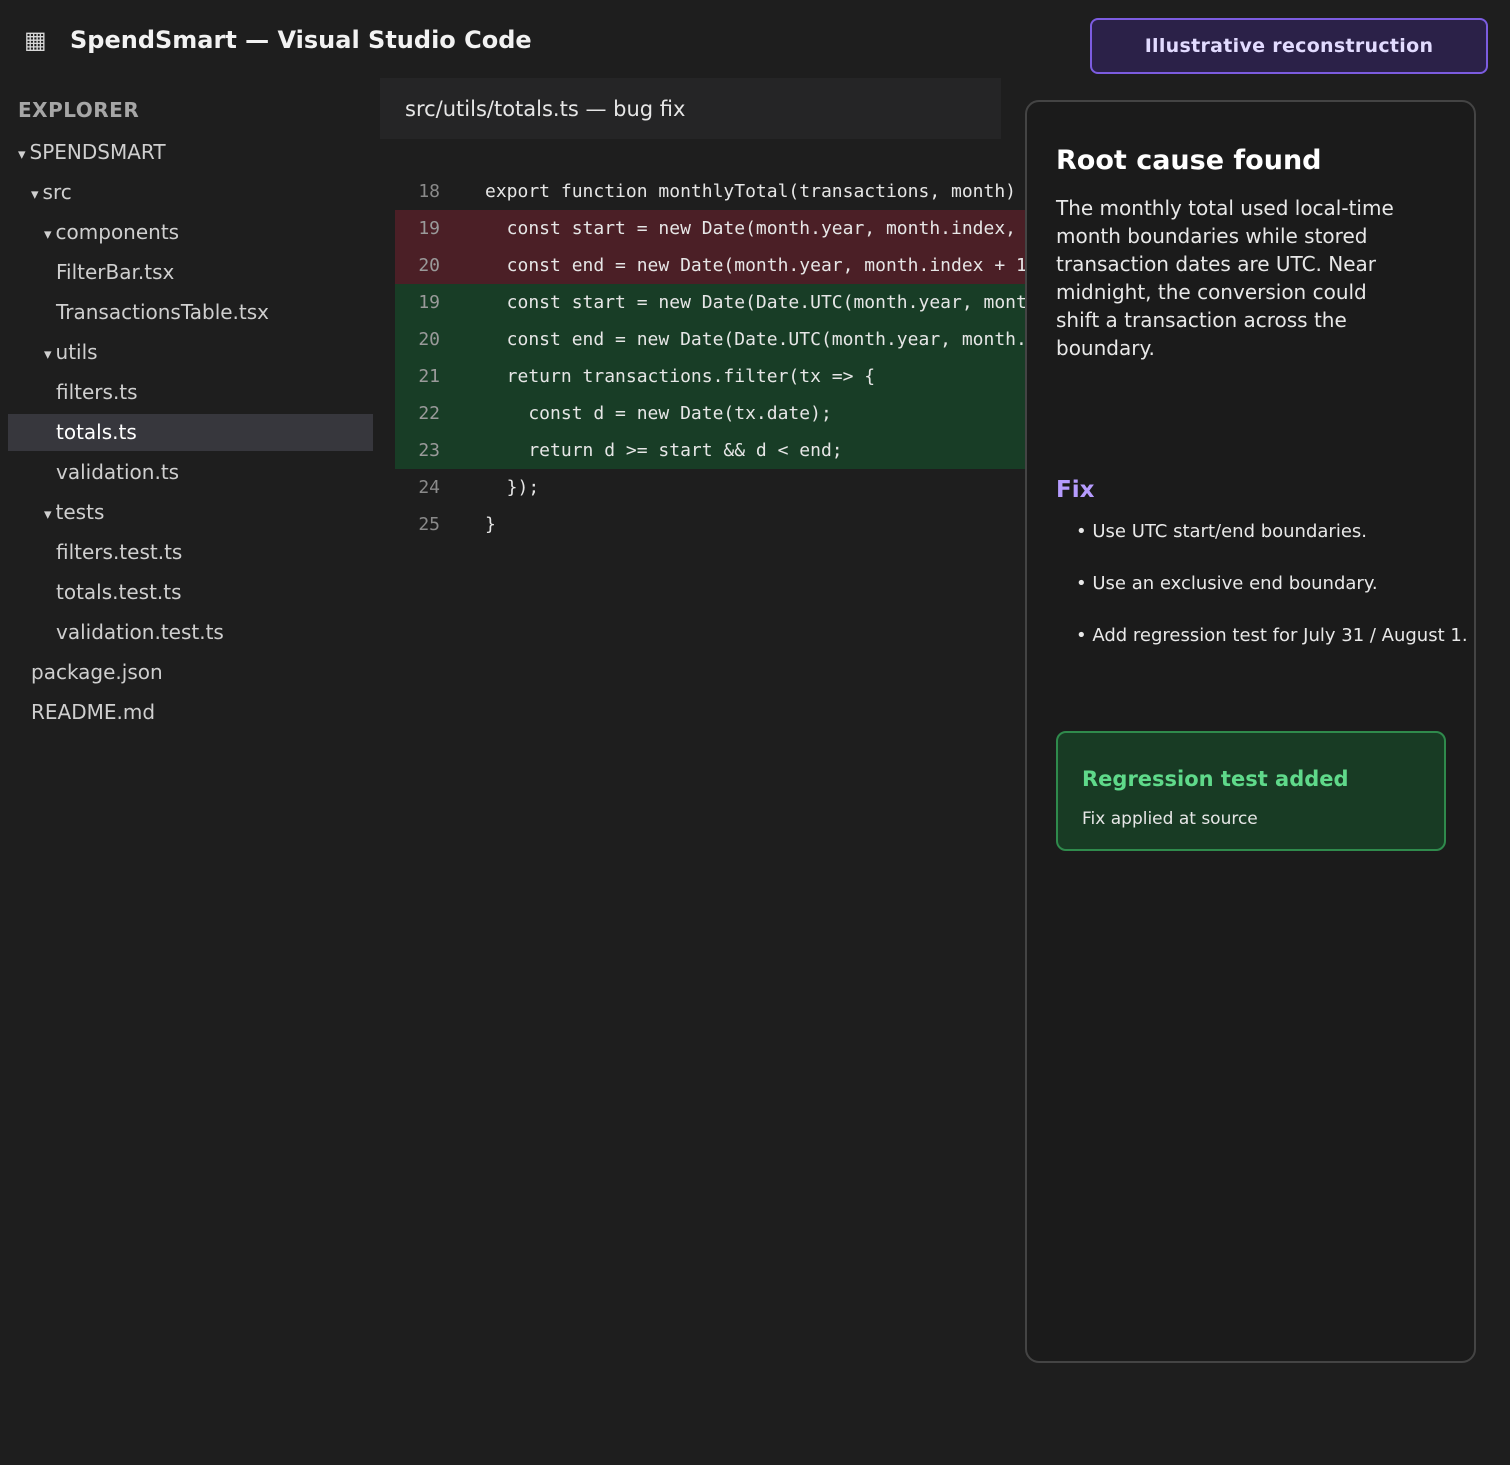 The width and height of the screenshot is (1510, 1465). I want to click on explorer-title: EXPLORER, so click(79, 110).